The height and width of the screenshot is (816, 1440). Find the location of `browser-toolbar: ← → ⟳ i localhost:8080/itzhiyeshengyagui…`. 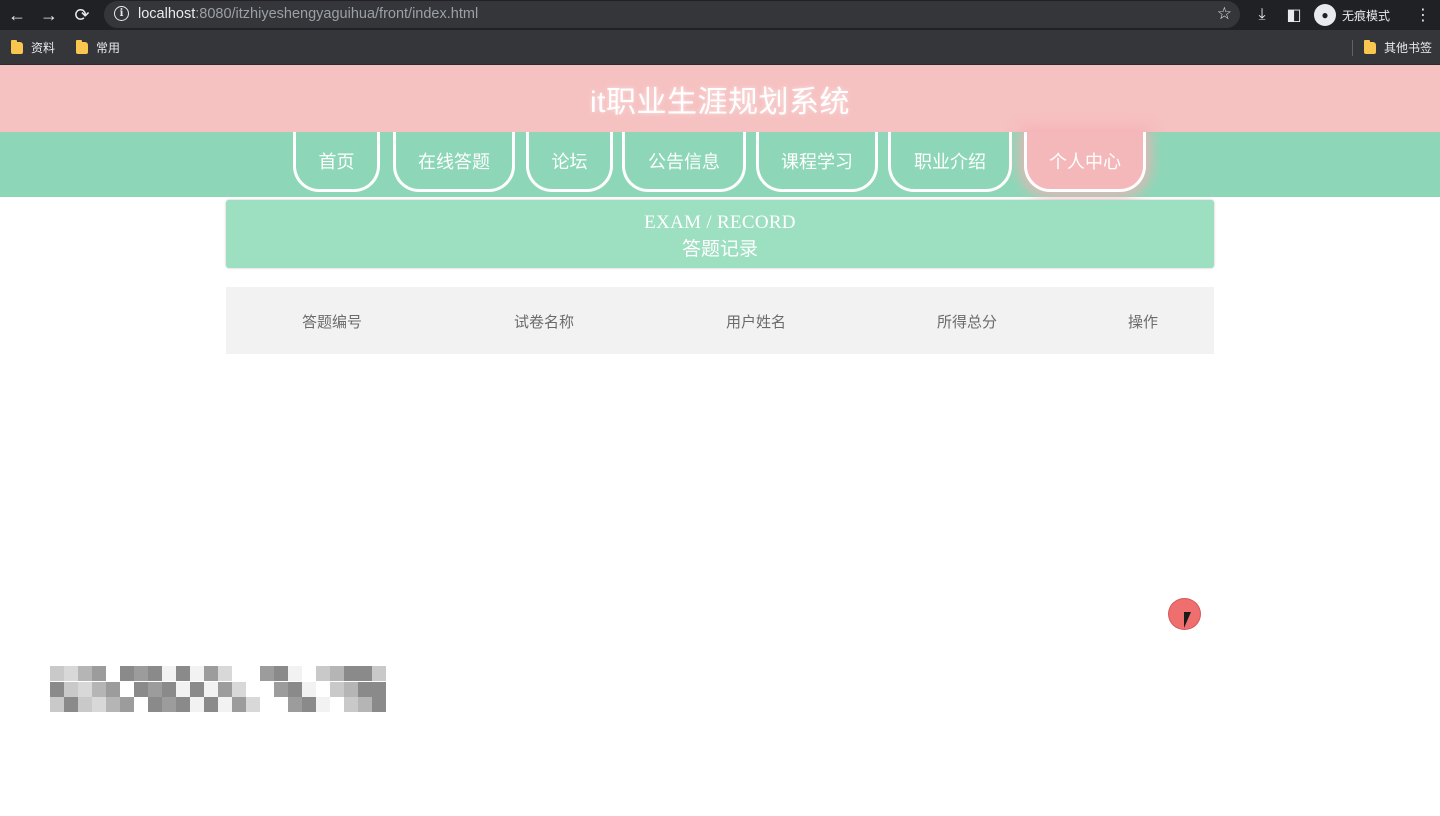

browser-toolbar: ← → ⟳ i localhost:8080/itzhiyeshengyagui… is located at coordinates (720, 15).